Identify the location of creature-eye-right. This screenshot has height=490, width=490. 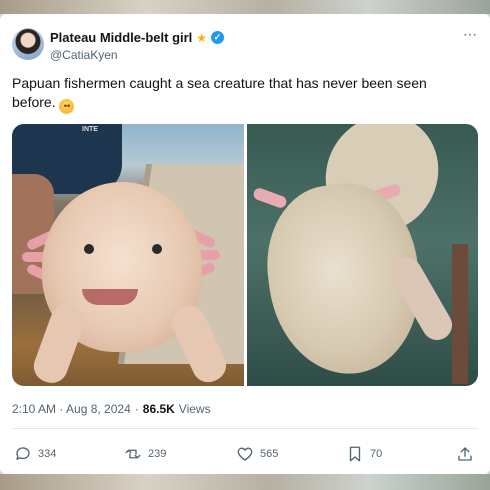
(157, 249).